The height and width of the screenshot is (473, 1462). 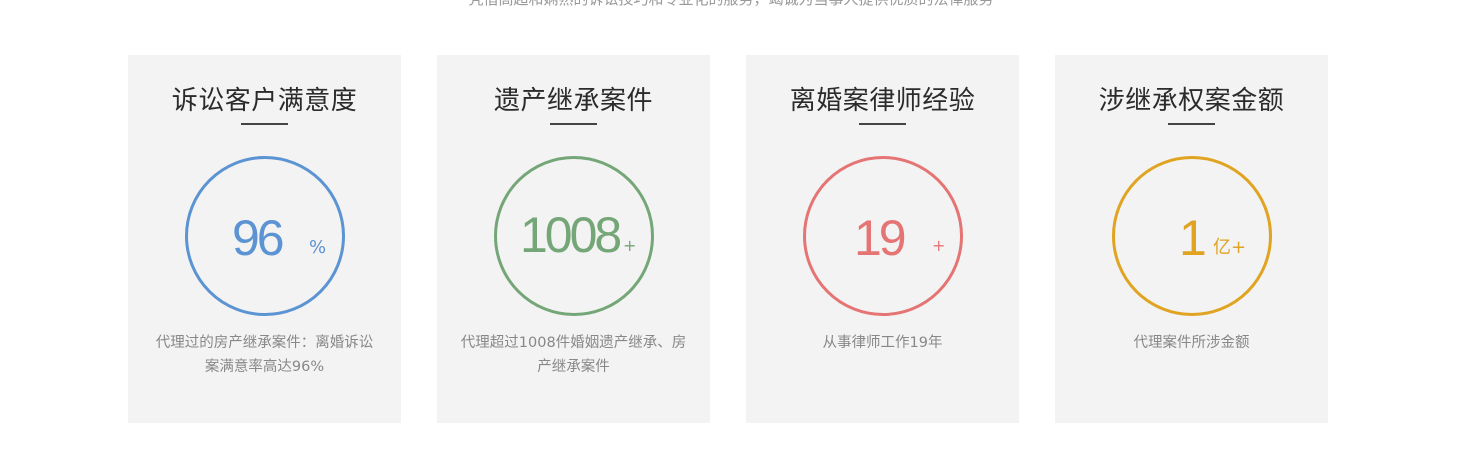 What do you see at coordinates (882, 101) in the screenshot?
I see `card-title: 离婚案律师经验` at bounding box center [882, 101].